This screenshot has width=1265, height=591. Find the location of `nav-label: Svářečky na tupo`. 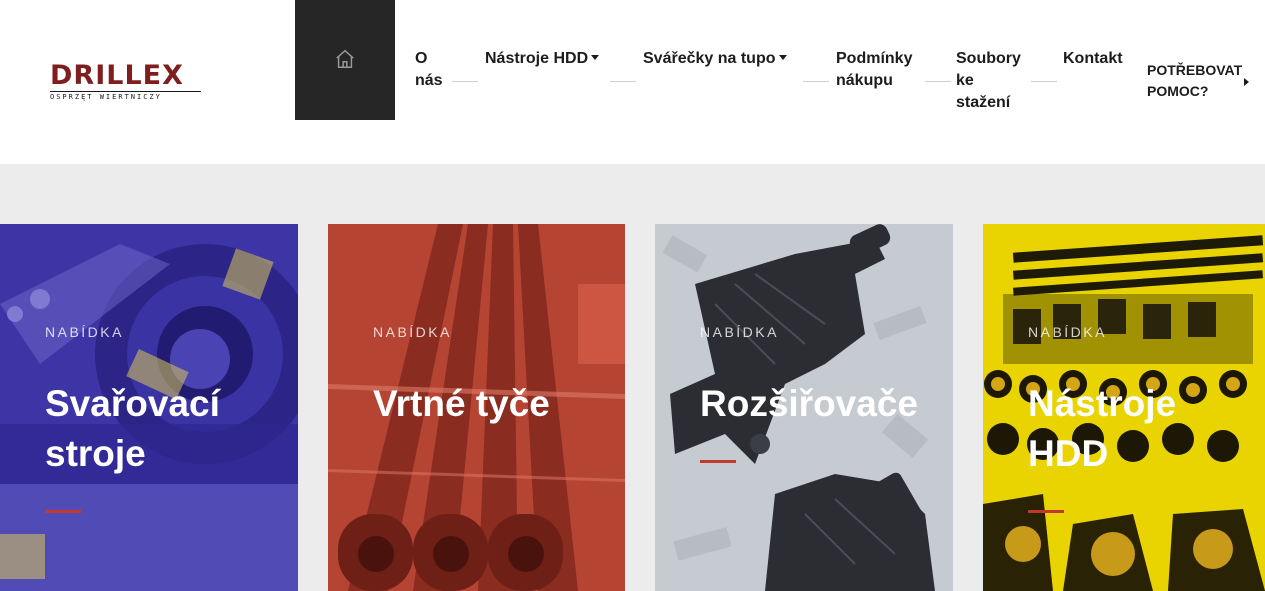

nav-label: Svářečky na tupo is located at coordinates (709, 58).